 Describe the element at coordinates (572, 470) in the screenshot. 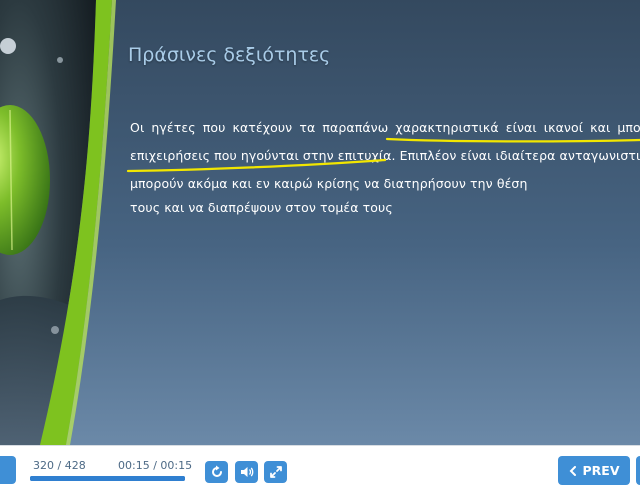

I see `chevron-left-icon` at that location.